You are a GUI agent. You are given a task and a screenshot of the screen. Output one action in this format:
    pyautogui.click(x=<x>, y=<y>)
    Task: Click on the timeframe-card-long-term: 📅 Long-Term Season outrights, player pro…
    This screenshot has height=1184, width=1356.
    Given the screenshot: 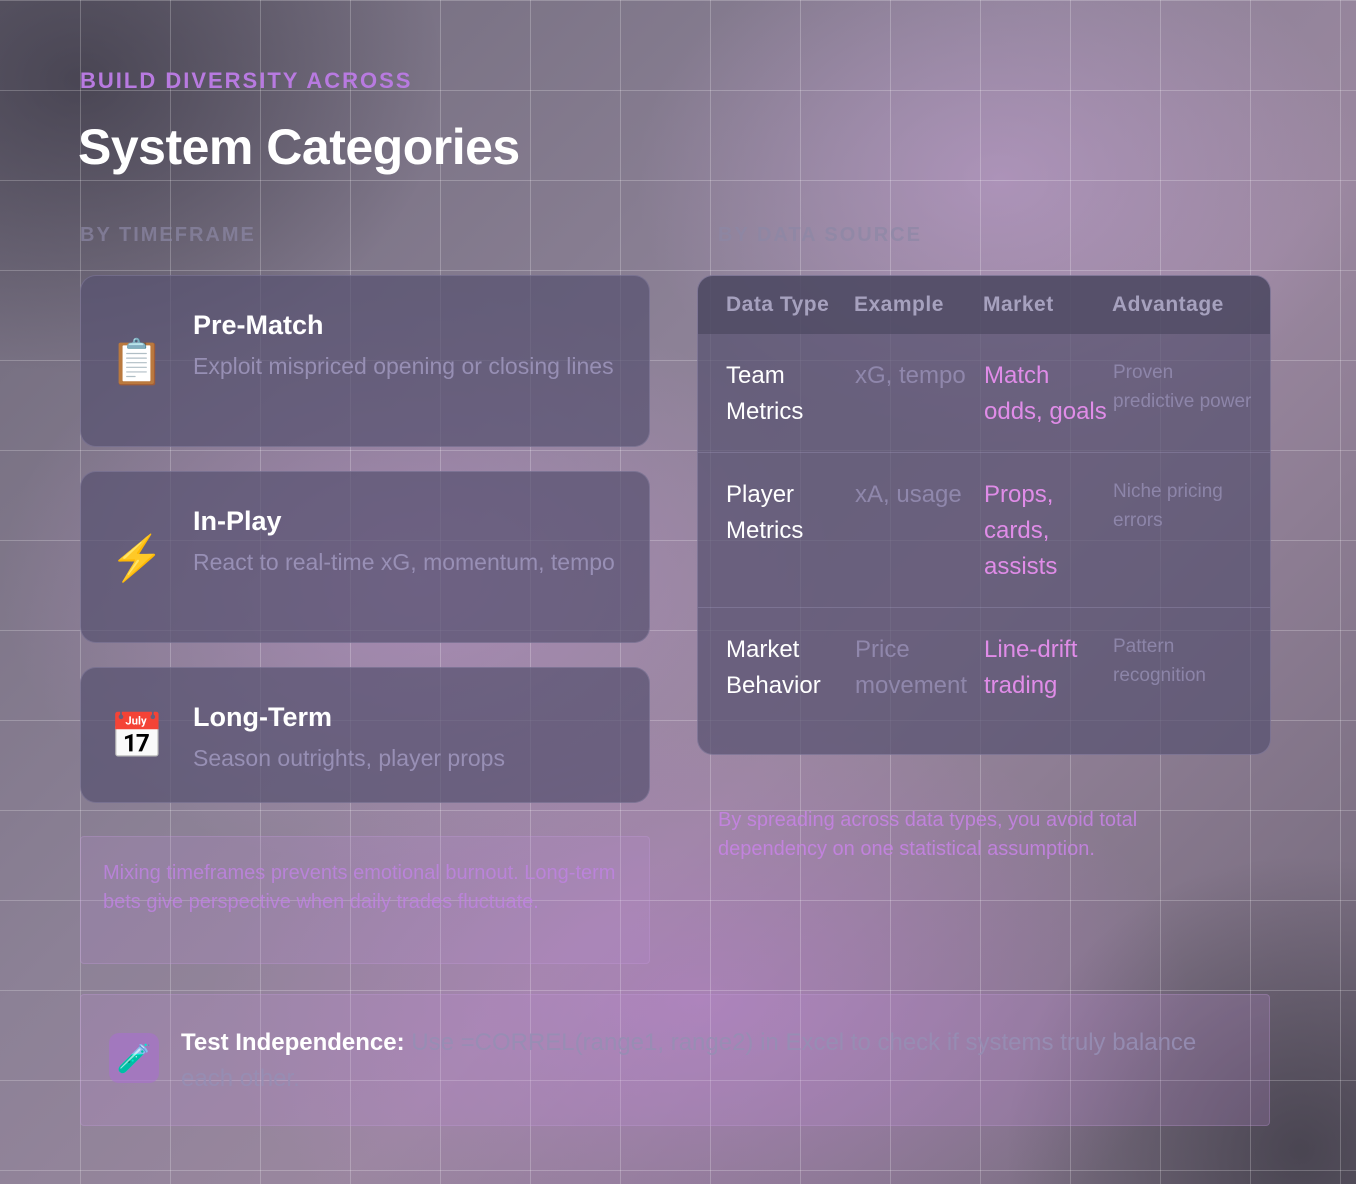 What is the action you would take?
    pyautogui.click(x=365, y=735)
    